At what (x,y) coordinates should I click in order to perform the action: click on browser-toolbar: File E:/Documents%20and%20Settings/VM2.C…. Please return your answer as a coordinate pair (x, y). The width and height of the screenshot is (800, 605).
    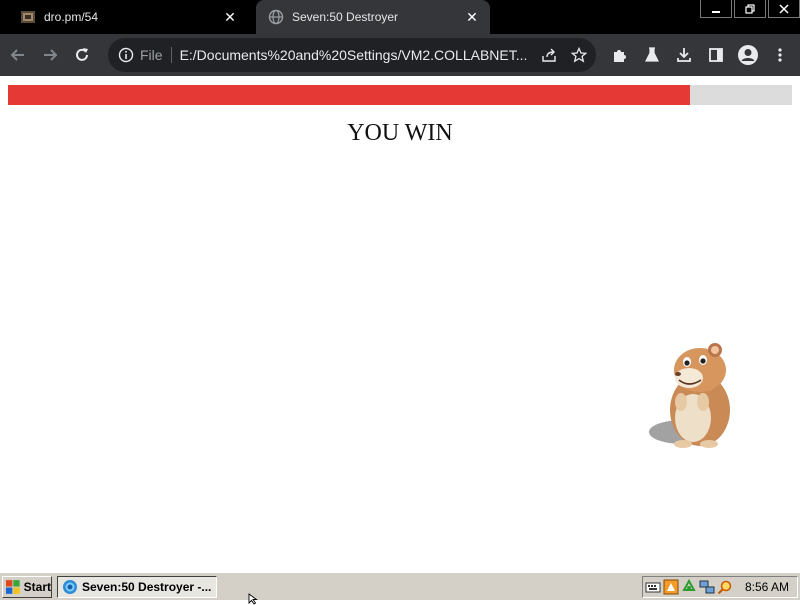
    Looking at the image, I should click on (400, 55).